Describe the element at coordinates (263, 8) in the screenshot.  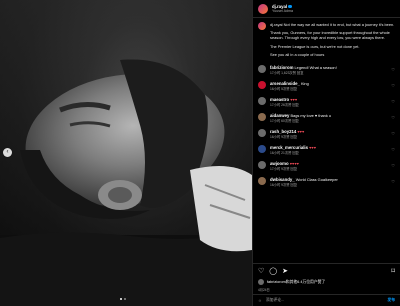
I see `author-avatar` at that location.